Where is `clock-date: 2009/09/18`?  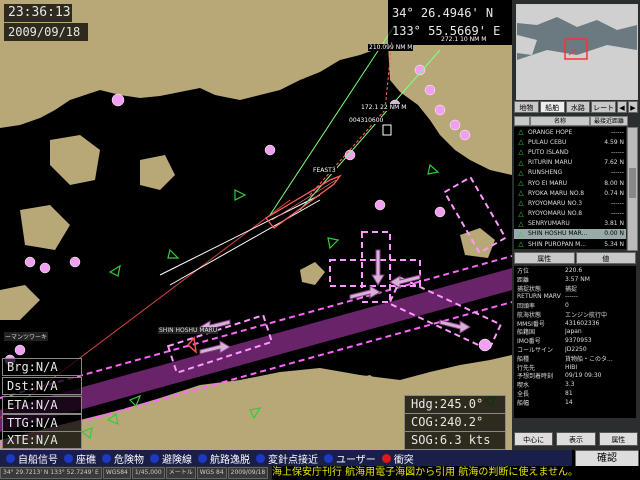
clock-date: 2009/09/18 is located at coordinates (46, 32).